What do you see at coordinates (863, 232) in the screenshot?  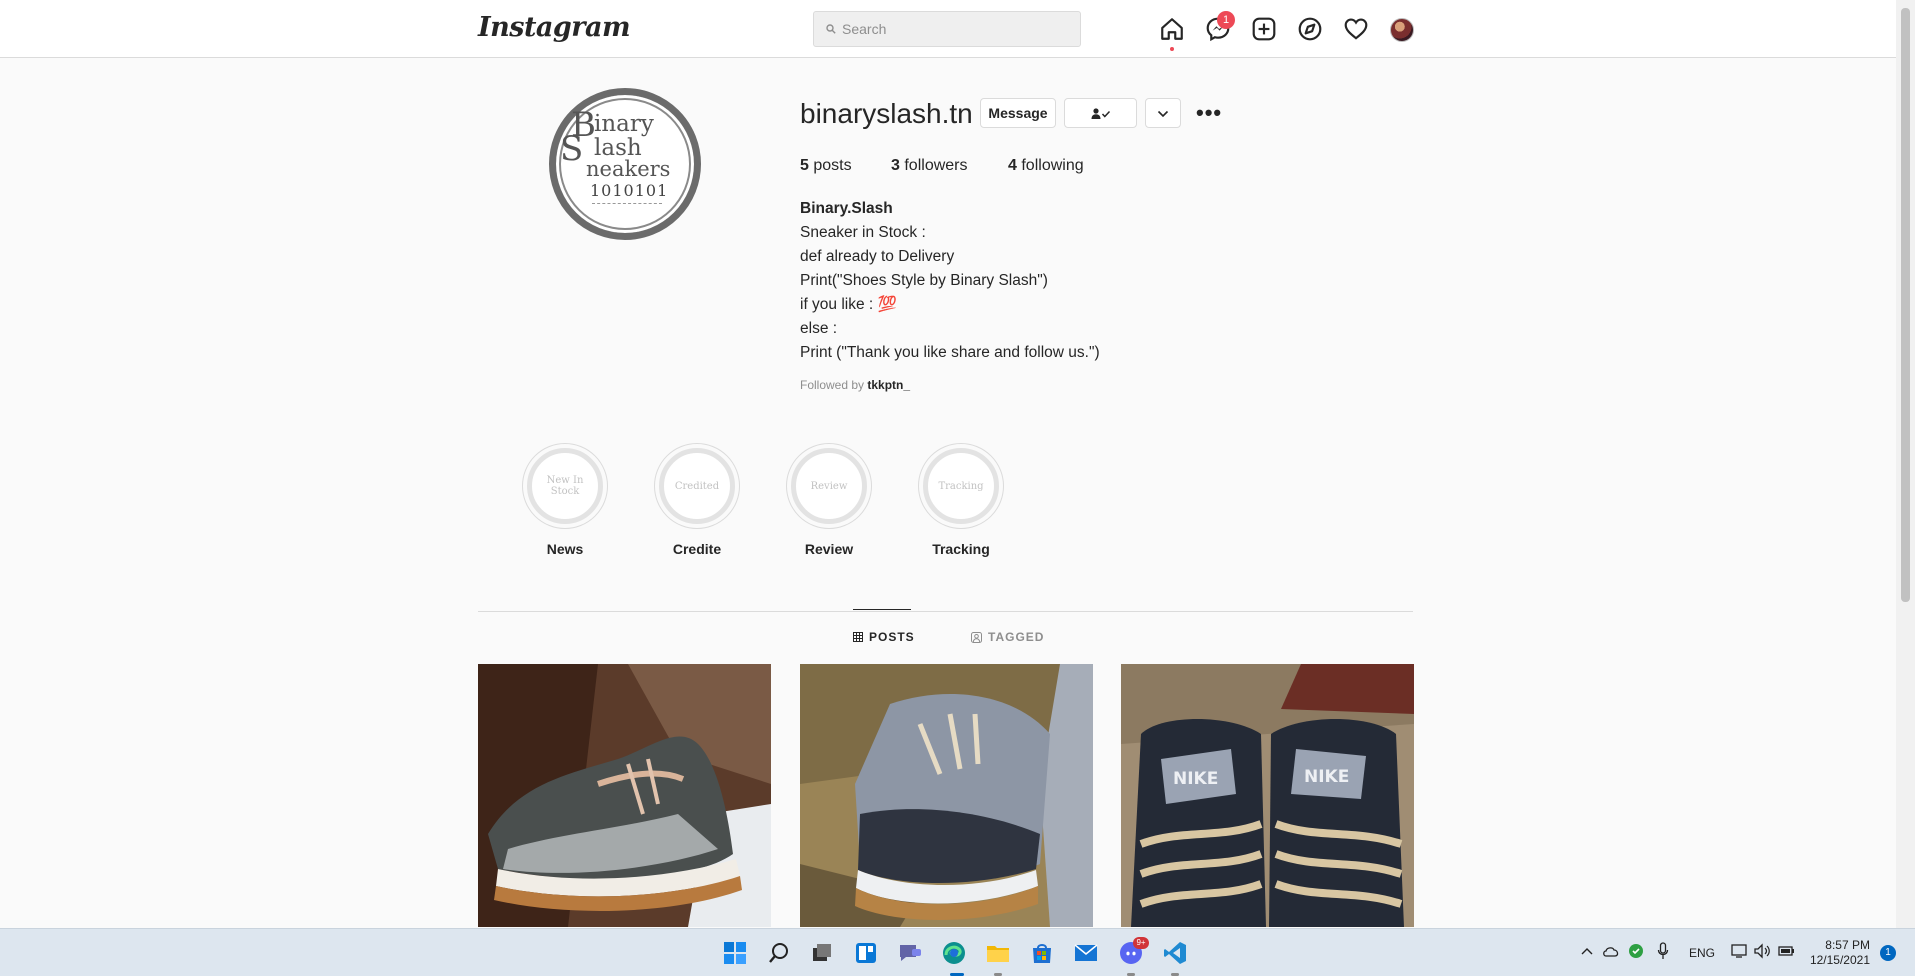 I see `bio-line: Sneaker in Stock :` at bounding box center [863, 232].